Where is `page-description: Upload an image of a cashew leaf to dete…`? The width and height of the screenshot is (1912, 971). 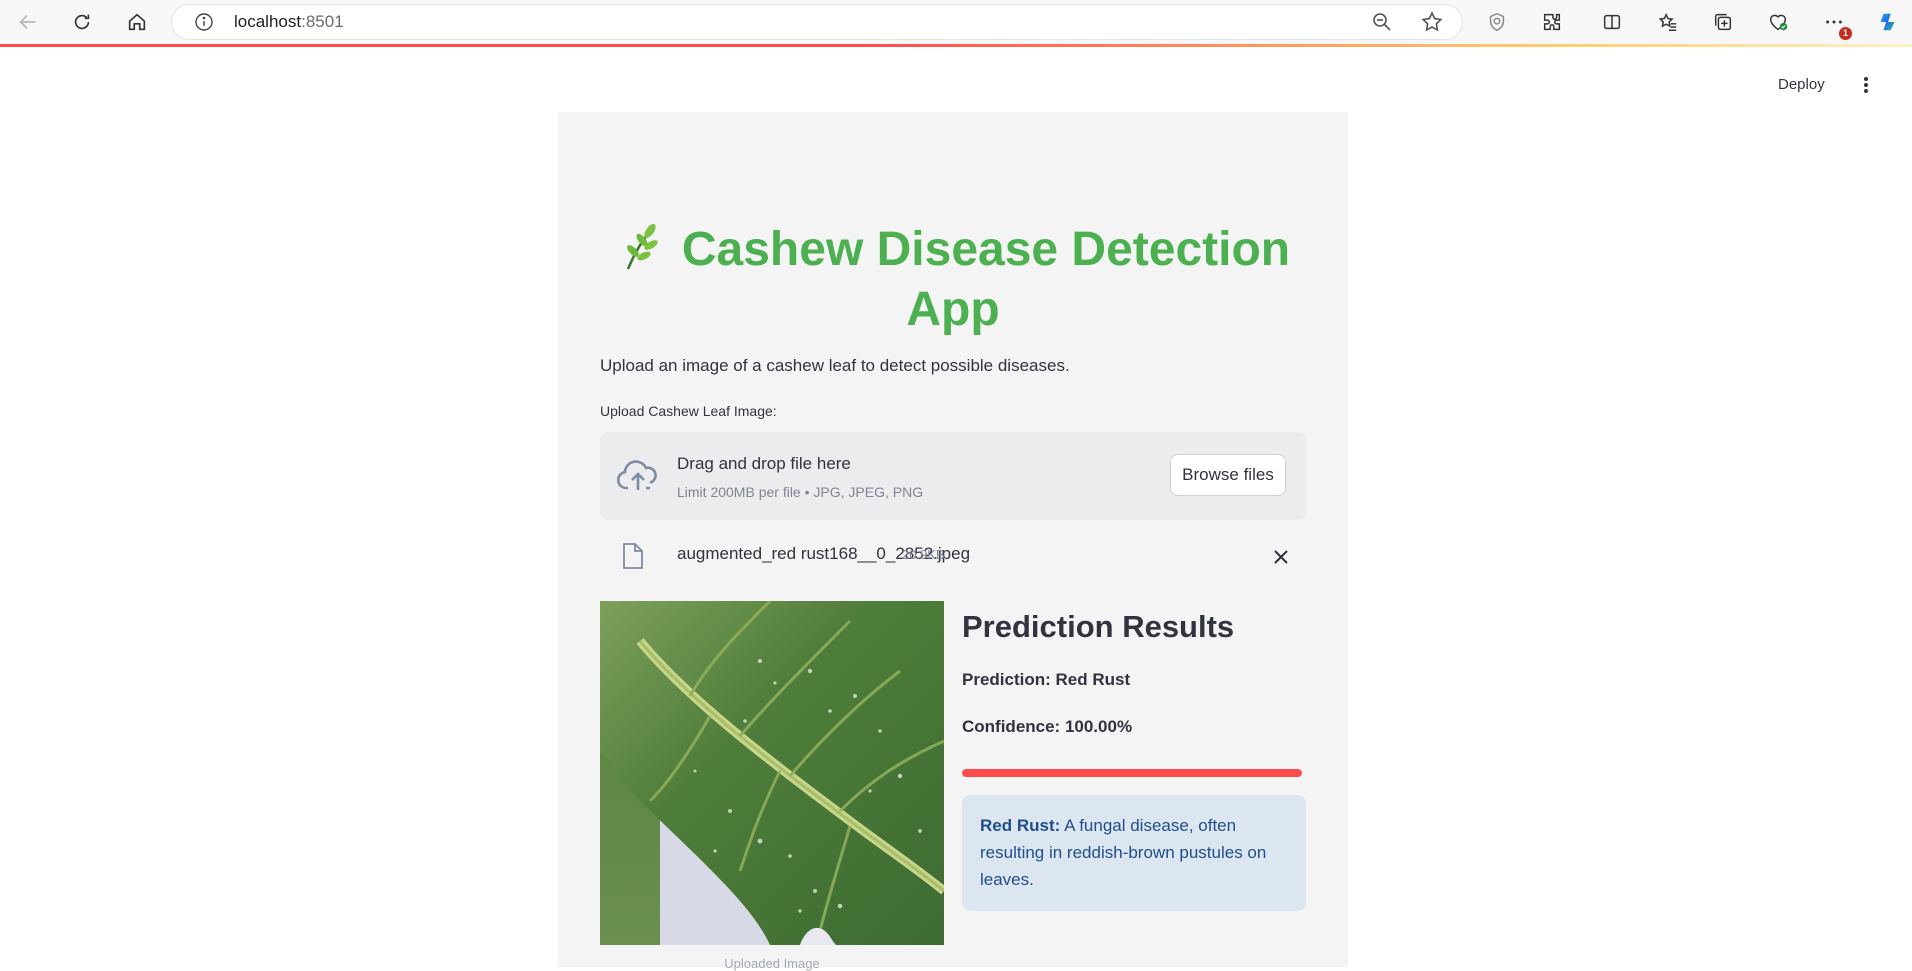 page-description: Upload an image of a cashew leaf to dete… is located at coordinates (835, 365).